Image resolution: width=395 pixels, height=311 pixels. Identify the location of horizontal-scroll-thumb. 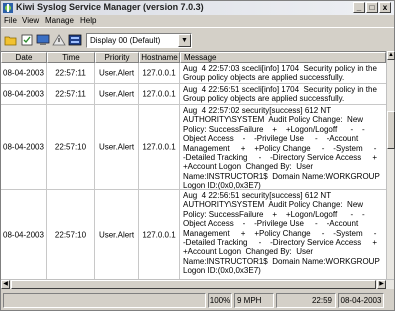
(193, 284).